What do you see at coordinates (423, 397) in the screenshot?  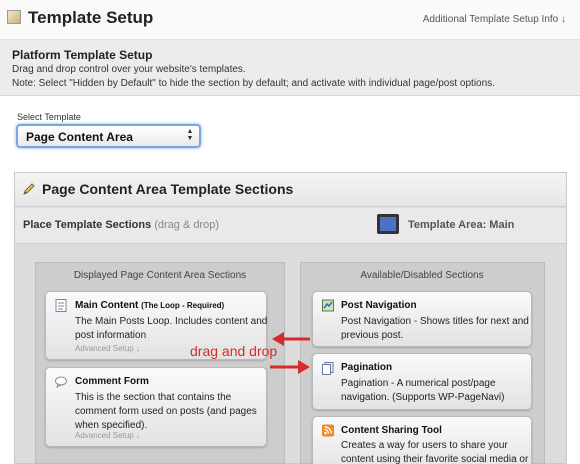 I see `card-description-line: navigation. (Supports WP-PageNavi)` at bounding box center [423, 397].